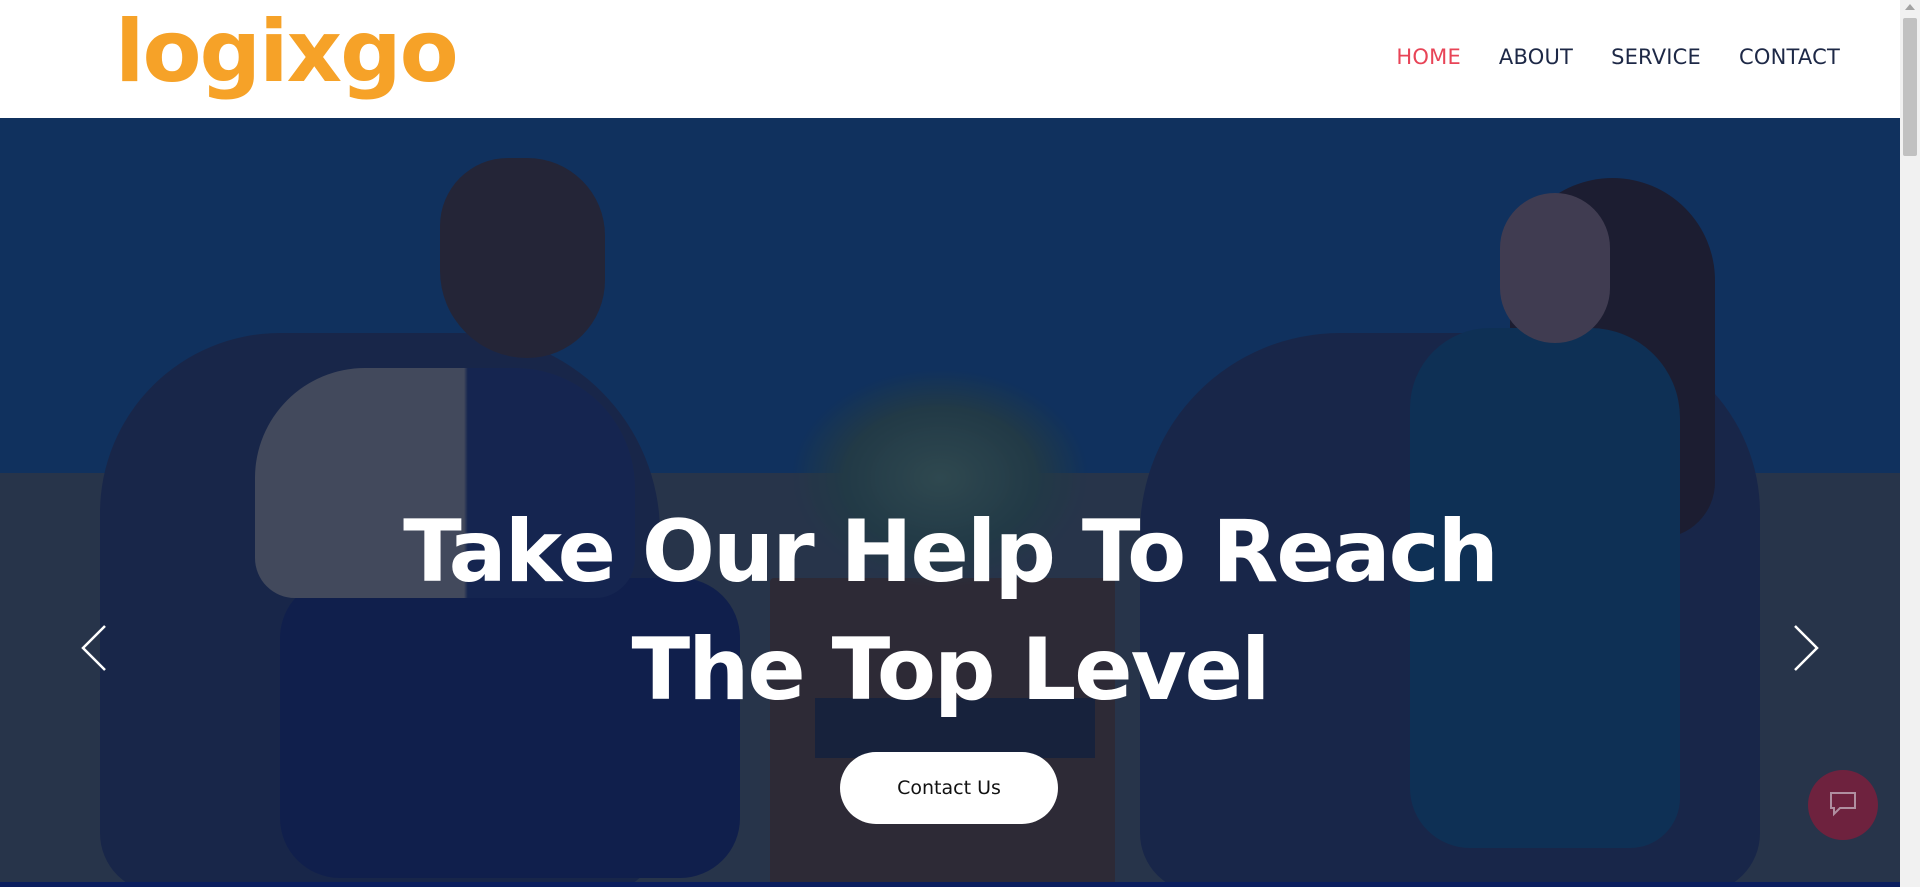 The image size is (1920, 887). Describe the element at coordinates (949, 788) in the screenshot. I see `contact-us-button: Contact Us` at that location.